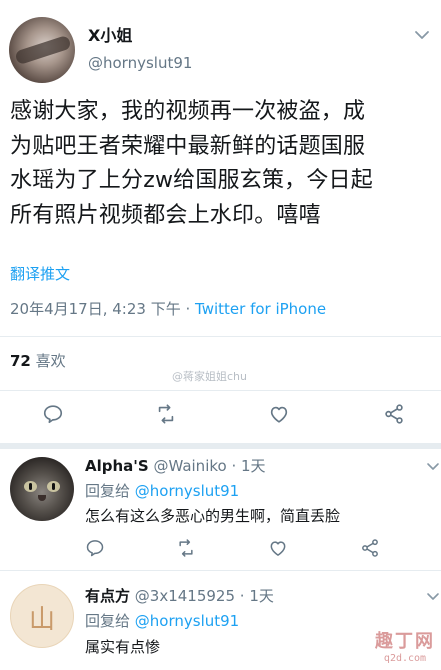 The height and width of the screenshot is (670, 441). I want to click on tweet-text-line: 感谢大家，我的视频再一次被盗，成, so click(188, 111).